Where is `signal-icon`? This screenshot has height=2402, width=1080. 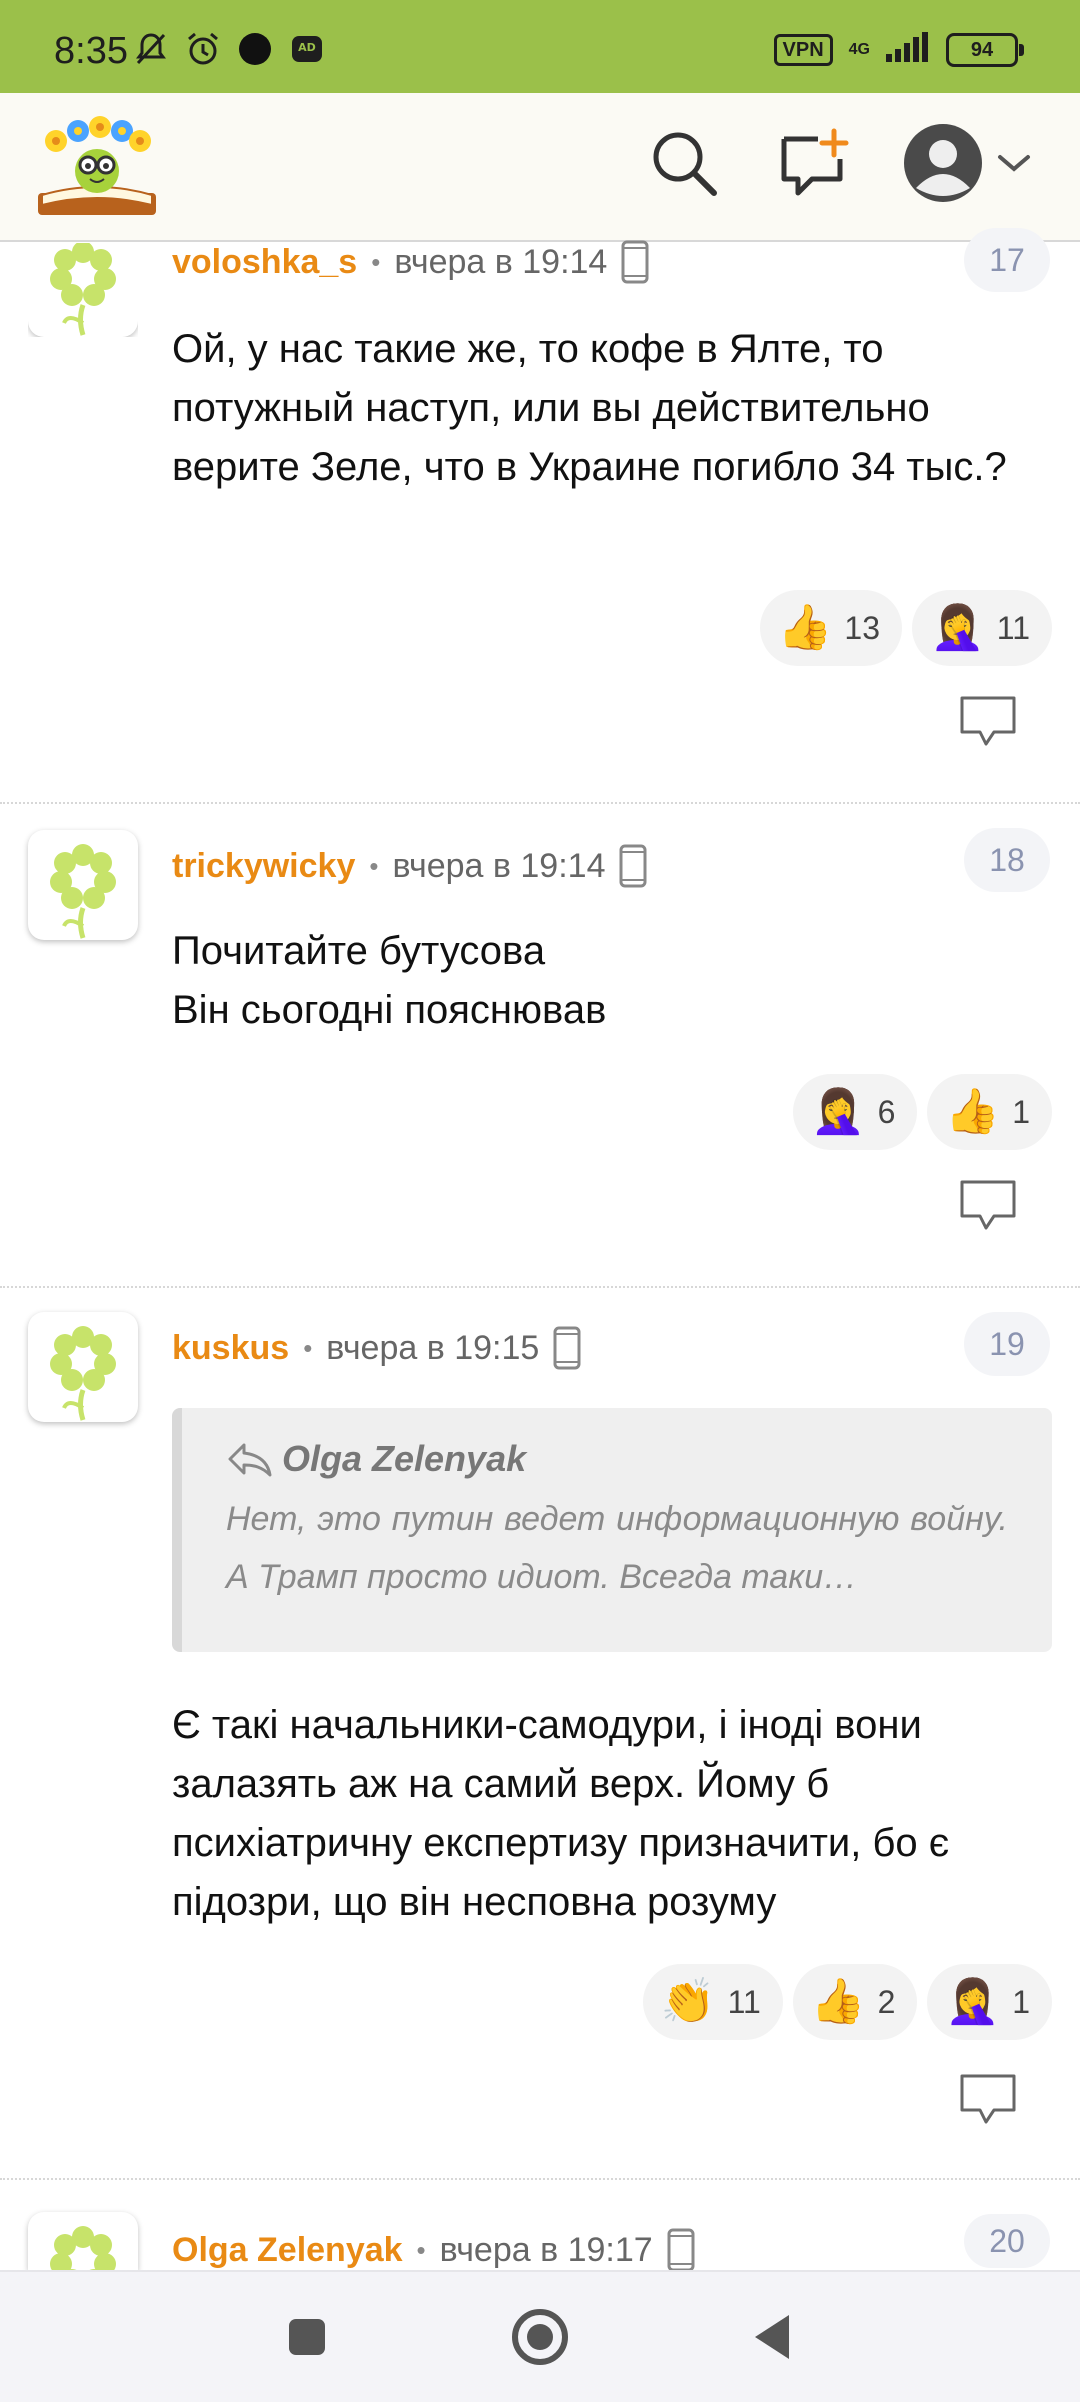 signal-icon is located at coordinates (908, 49).